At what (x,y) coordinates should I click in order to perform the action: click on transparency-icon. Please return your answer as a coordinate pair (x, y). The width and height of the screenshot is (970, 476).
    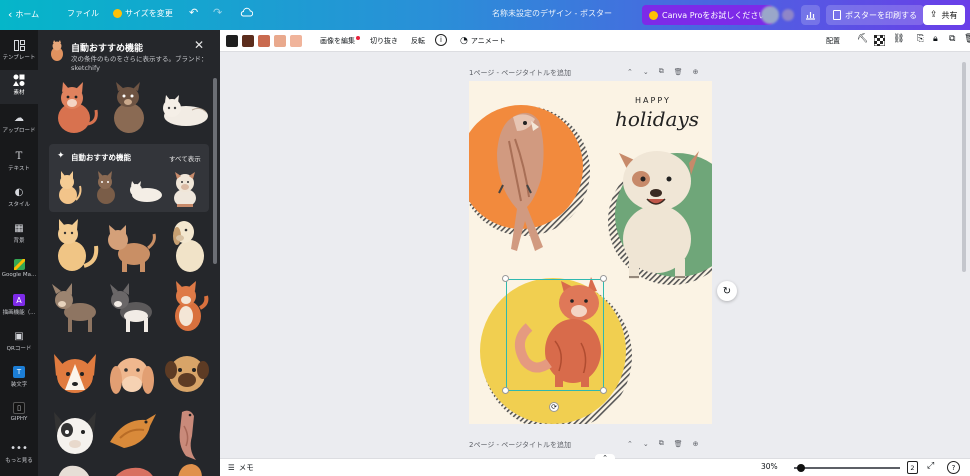
    Looking at the image, I should click on (879, 40).